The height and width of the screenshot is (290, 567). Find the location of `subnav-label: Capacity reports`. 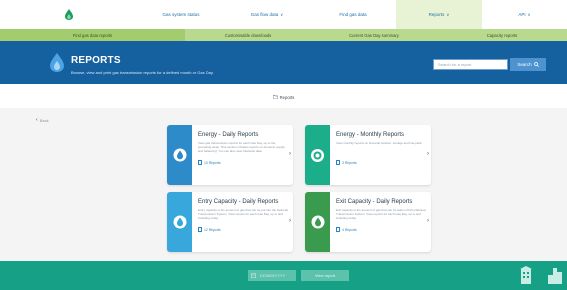

subnav-label: Capacity reports is located at coordinates (502, 35).